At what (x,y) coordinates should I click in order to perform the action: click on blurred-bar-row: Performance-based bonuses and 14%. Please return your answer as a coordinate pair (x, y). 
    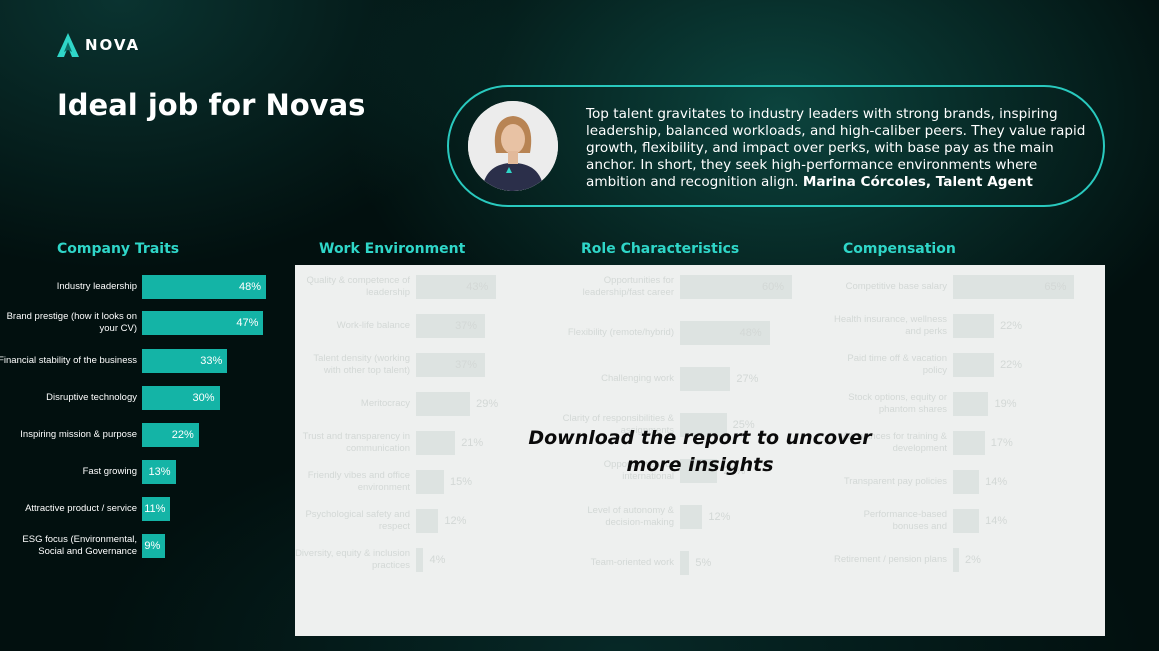
    Looking at the image, I should click on (932, 521).